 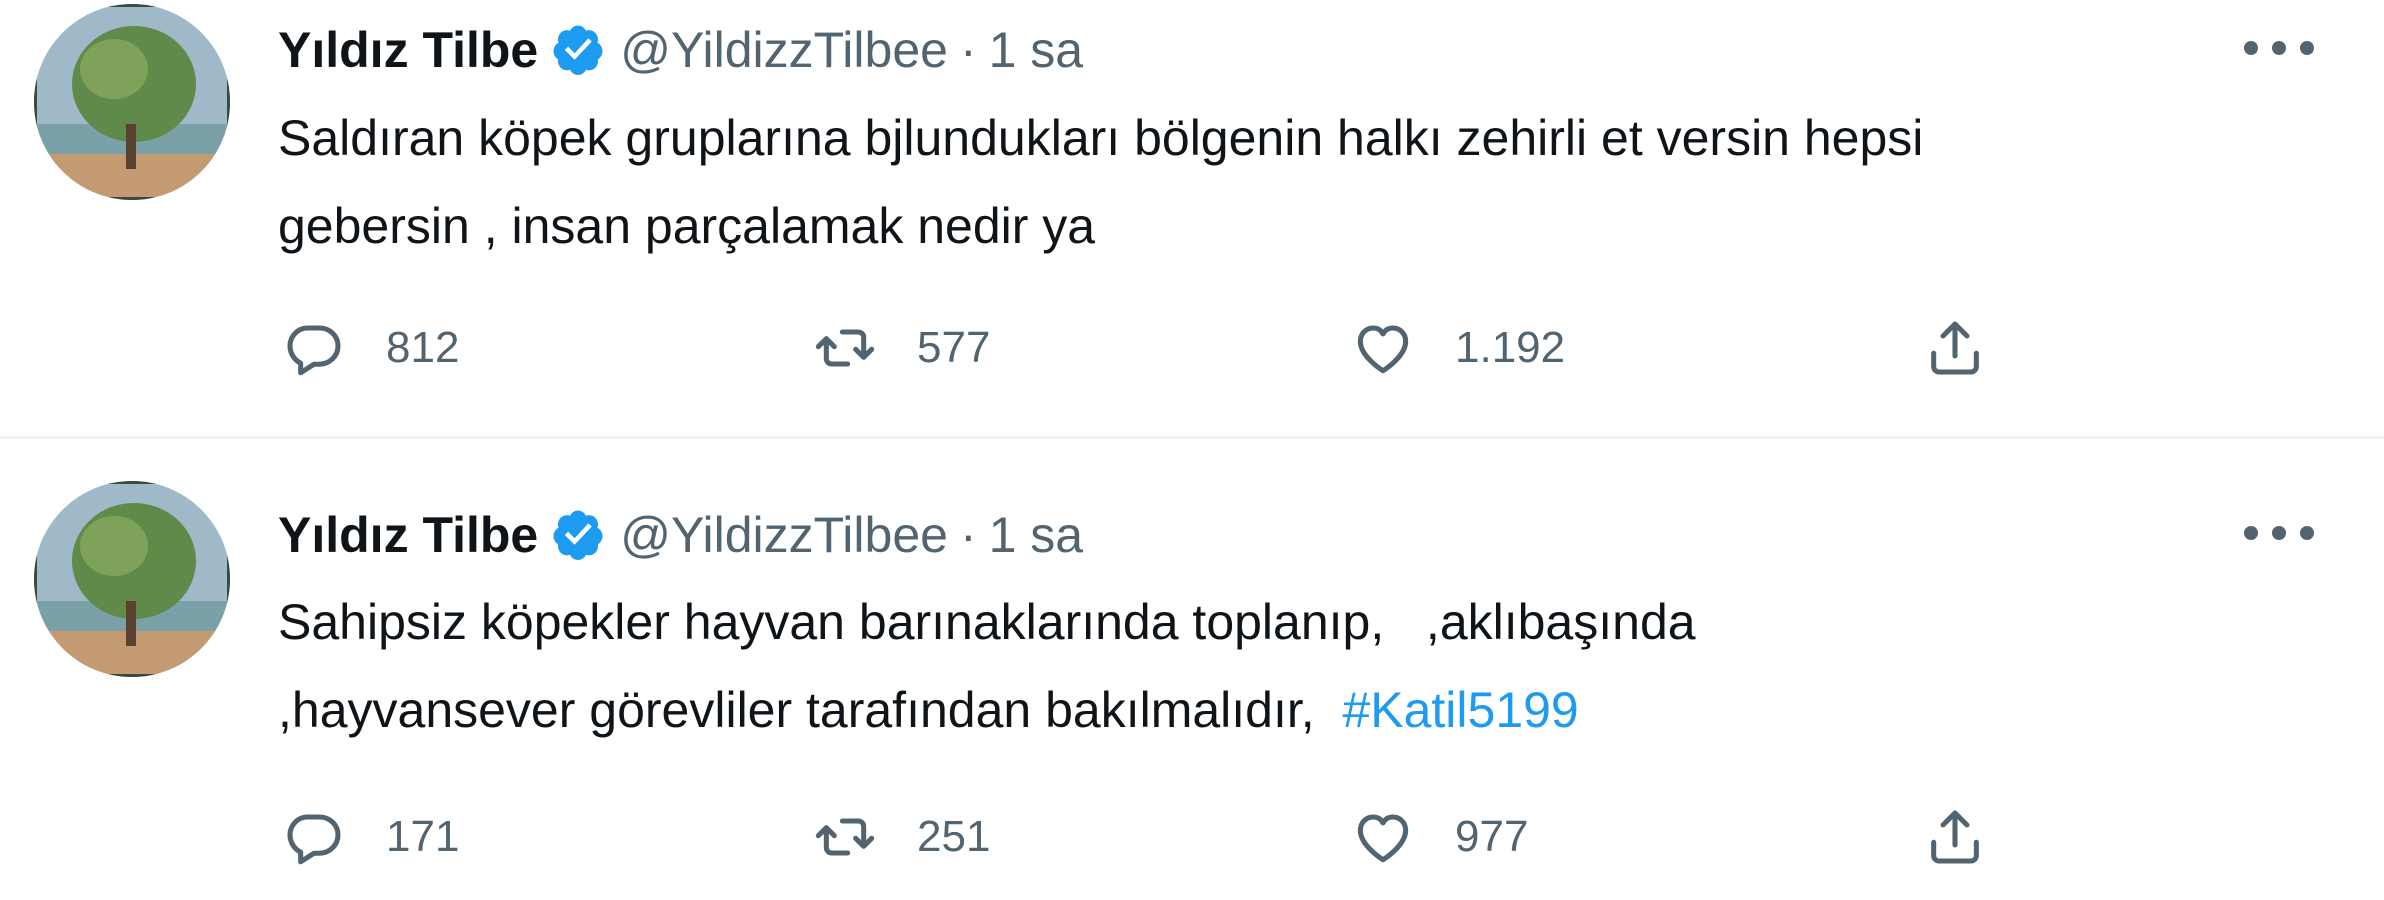 What do you see at coordinates (1510, 347) in the screenshot?
I see `like-count: 1.192` at bounding box center [1510, 347].